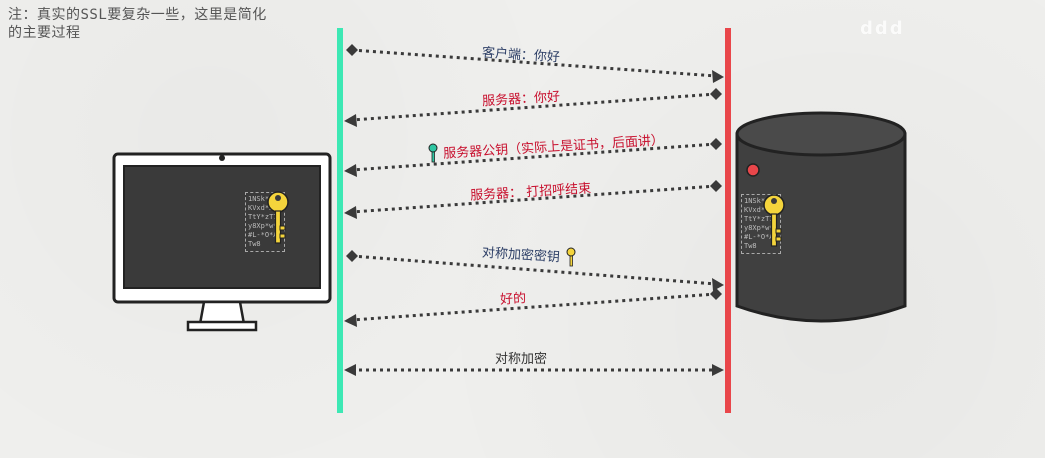 Image resolution: width=1045 pixels, height=458 pixels. What do you see at coordinates (534, 307) in the screenshot?
I see `arrow-ok` at bounding box center [534, 307].